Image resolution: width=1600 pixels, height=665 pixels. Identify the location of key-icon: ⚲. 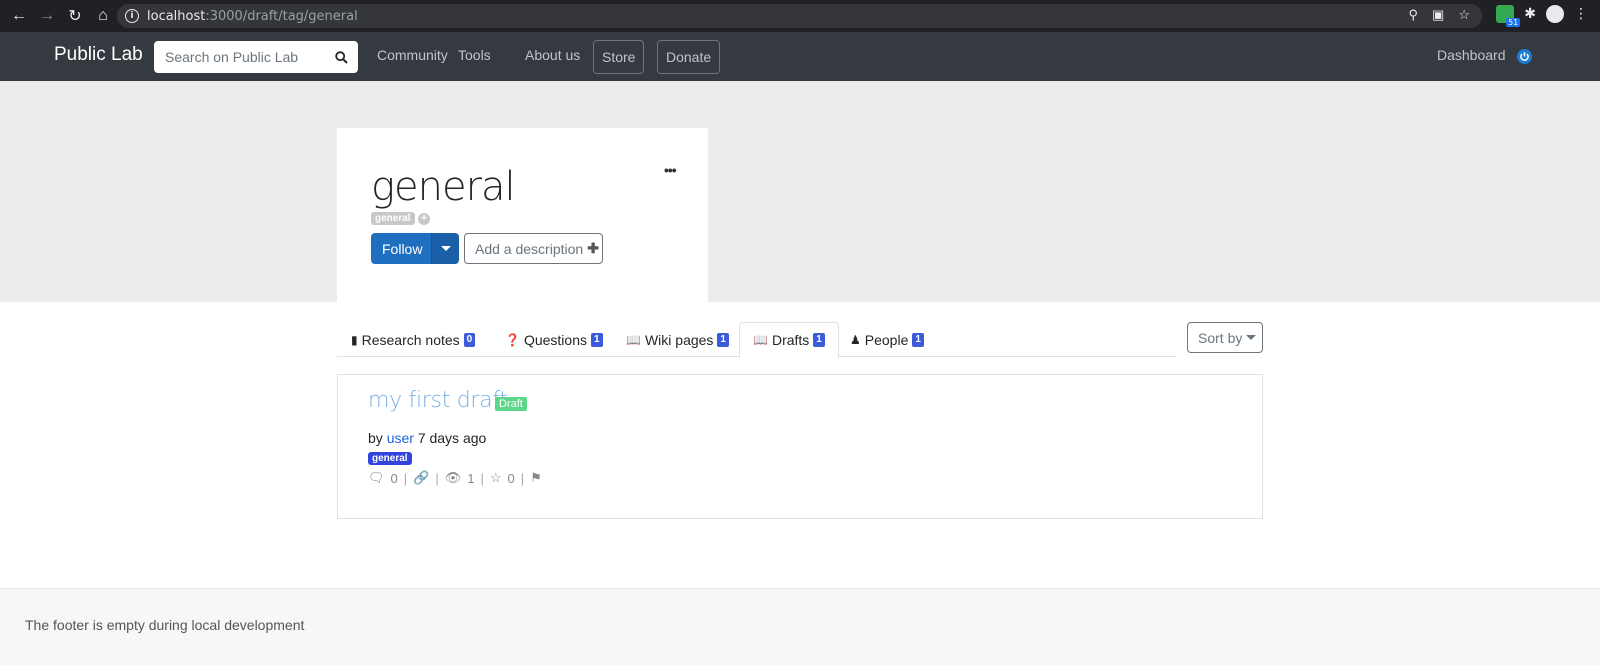
(1414, 15).